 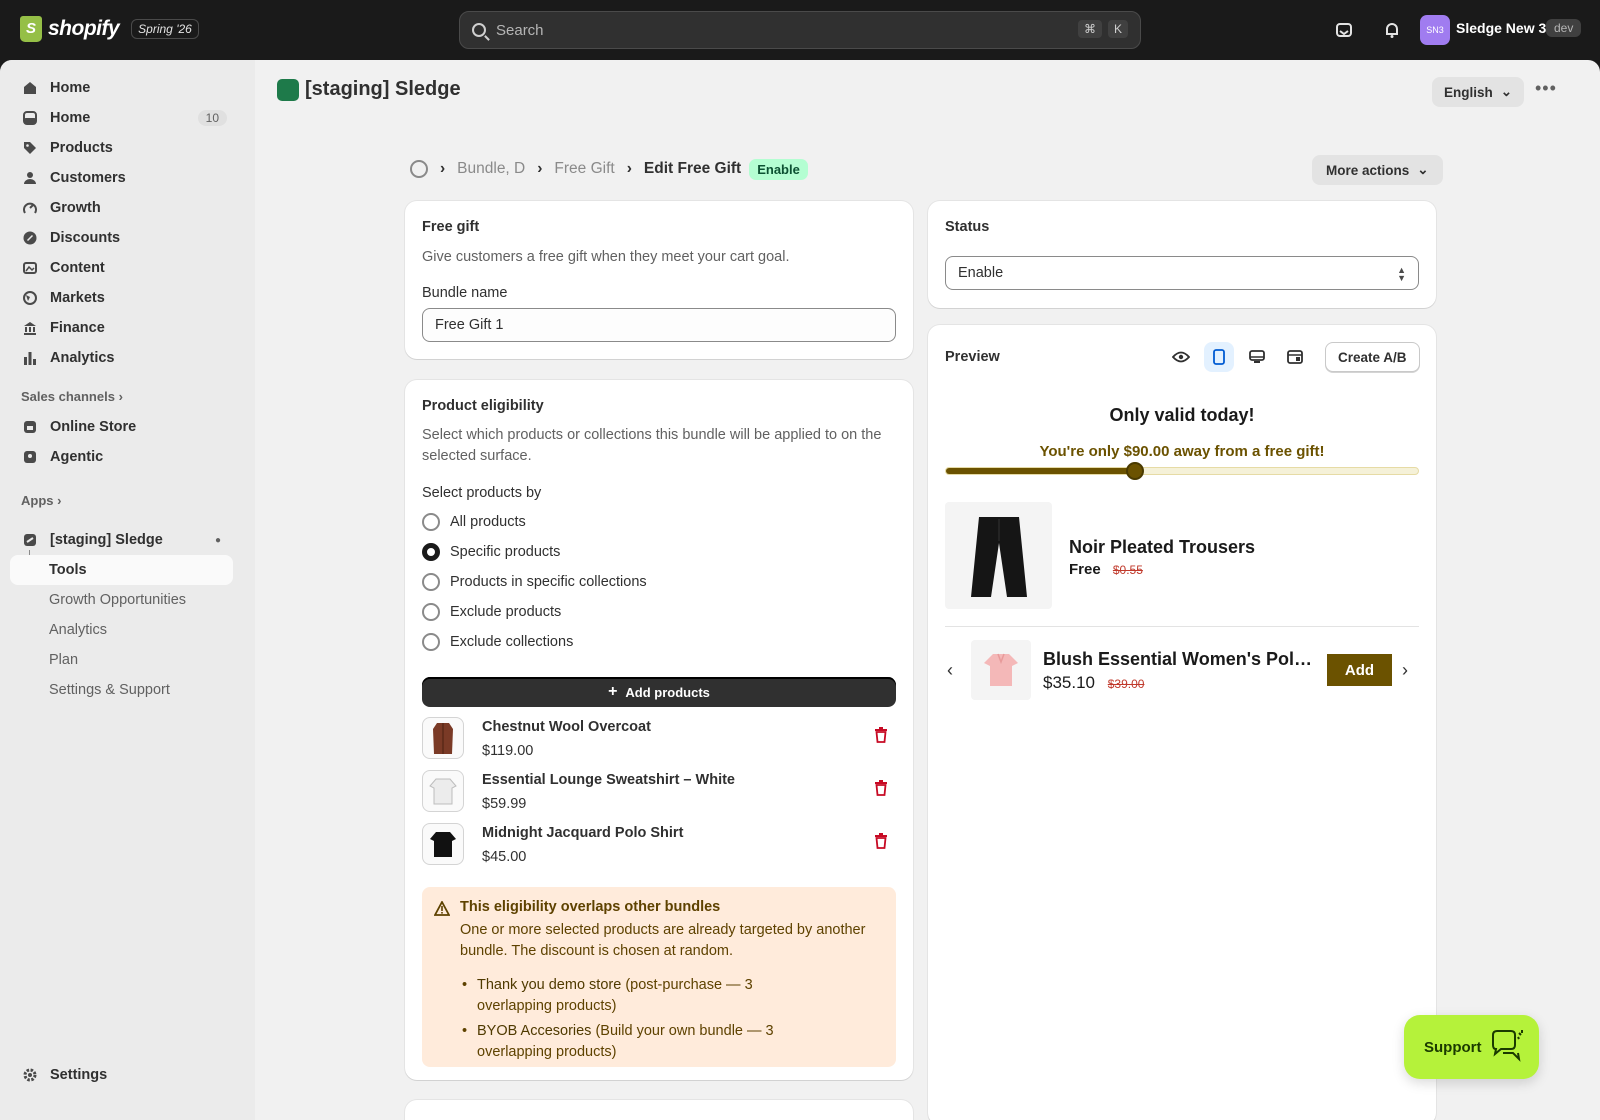 I want to click on card-title: Product eligibility, so click(x=483, y=406).